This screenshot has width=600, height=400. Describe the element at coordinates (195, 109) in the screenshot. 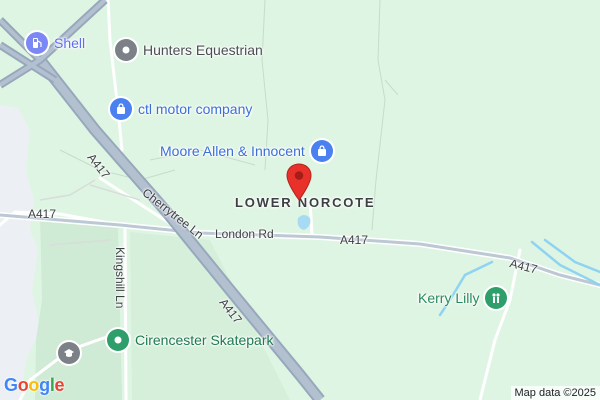

I see `poi-label: ctl motor company` at that location.